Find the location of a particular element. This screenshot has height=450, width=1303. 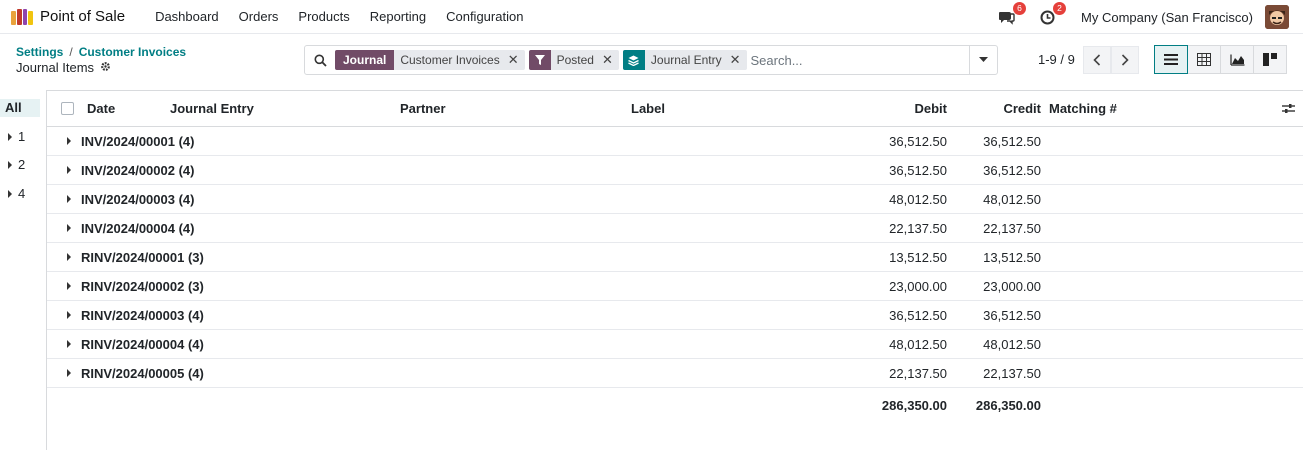

facet-journal-value: Customer Invoices is located at coordinates (450, 60).